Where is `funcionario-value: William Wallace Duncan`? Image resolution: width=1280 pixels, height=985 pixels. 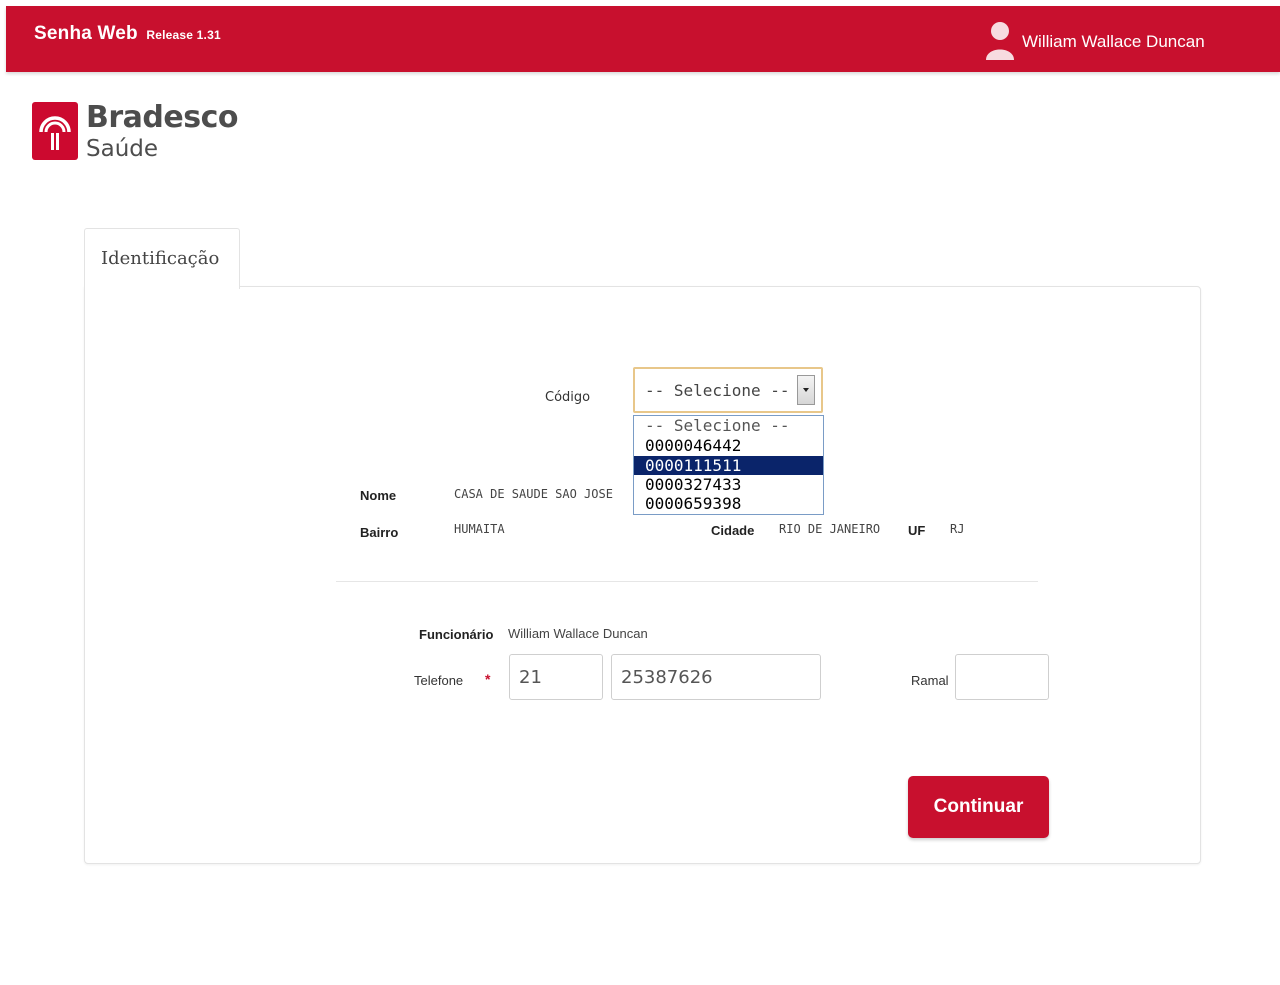
funcionario-value: William Wallace Duncan is located at coordinates (578, 633).